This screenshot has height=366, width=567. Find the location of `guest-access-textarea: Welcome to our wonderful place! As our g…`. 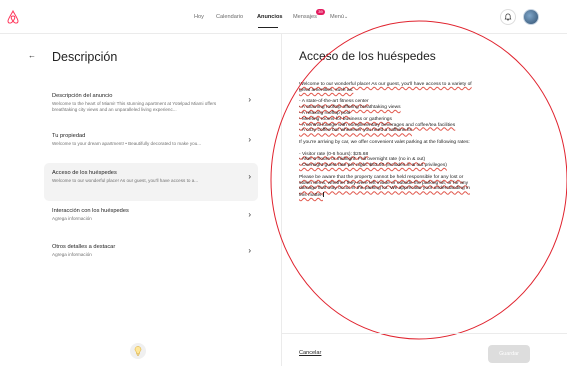

guest-access-textarea: Welcome to our wonderful place! As our g… is located at coordinates (414, 143).